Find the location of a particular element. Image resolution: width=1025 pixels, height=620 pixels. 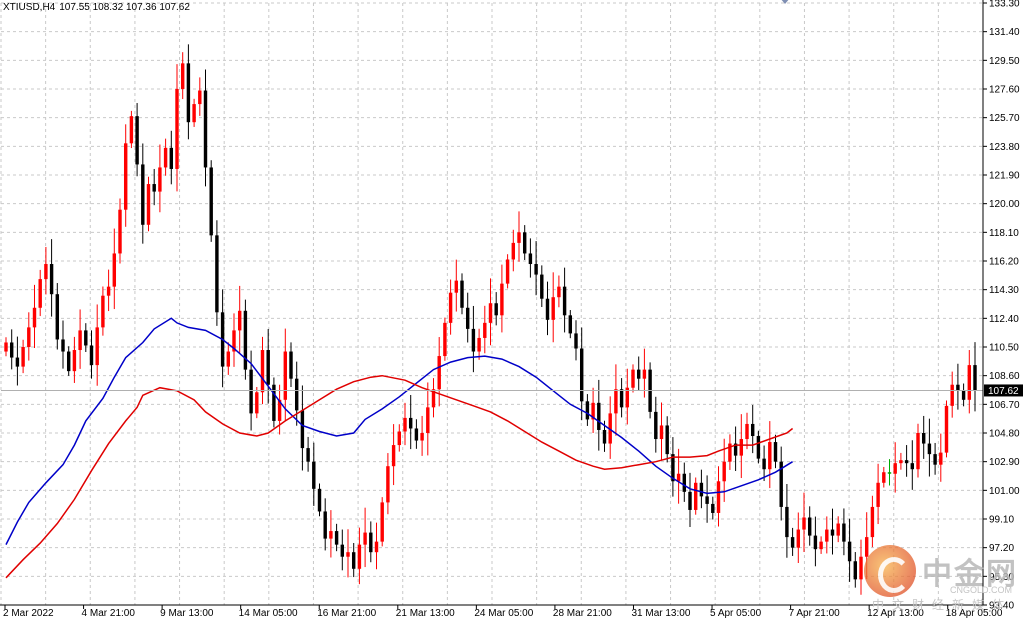

x-tick-label: 9 Mar 13:00 is located at coordinates (187, 613).